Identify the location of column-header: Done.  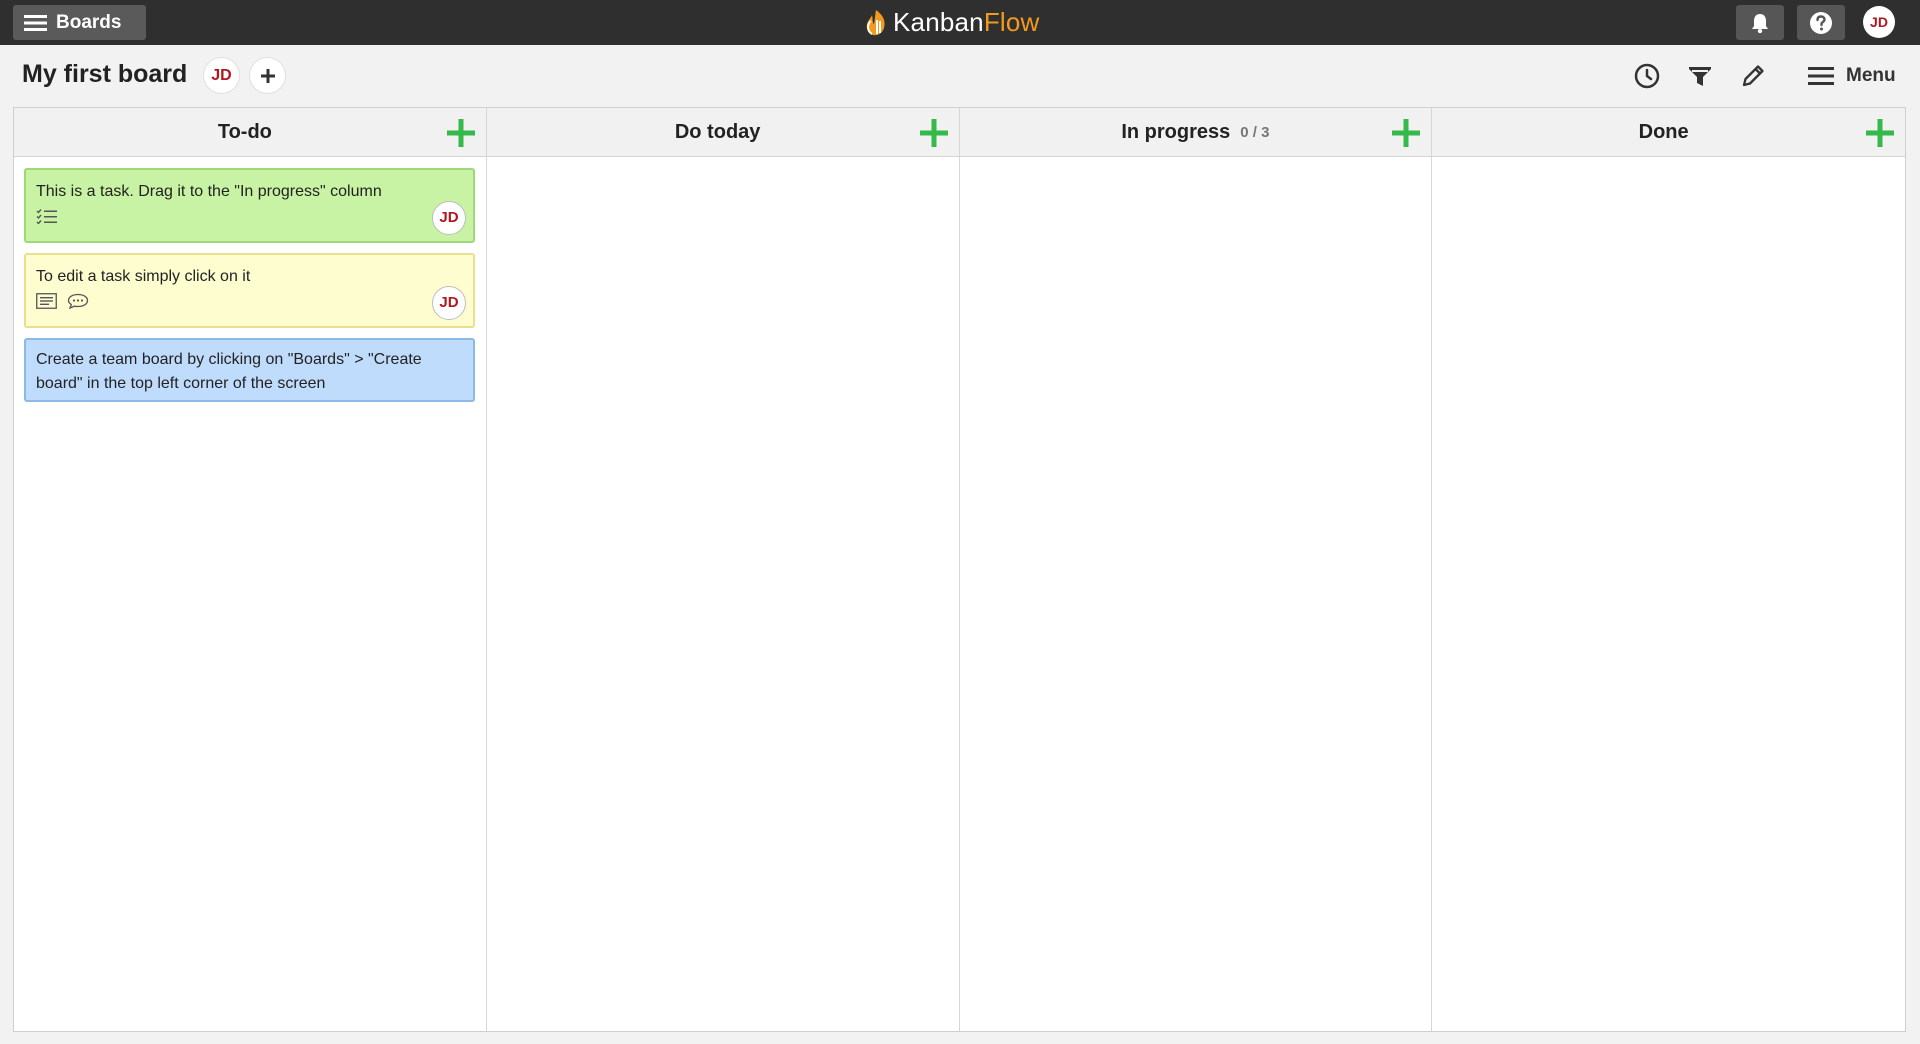
(1668, 132).